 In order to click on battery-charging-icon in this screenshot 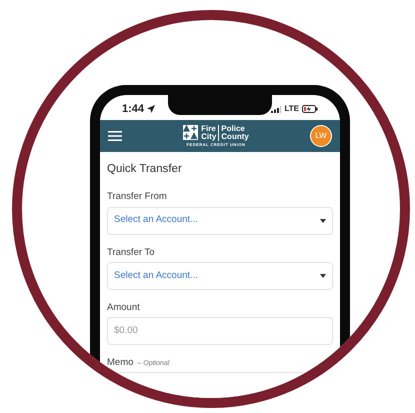, I will do `click(310, 109)`.